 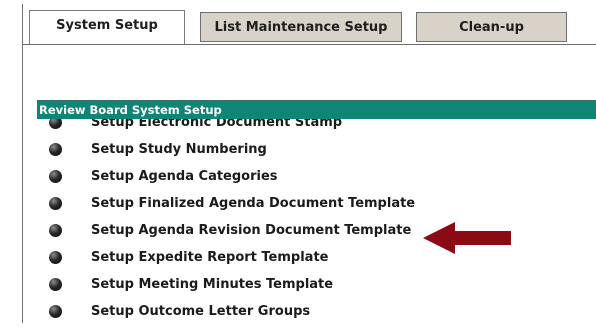 I want to click on tab-list-maintenance-setup: List Maintenance Setup, so click(x=301, y=27).